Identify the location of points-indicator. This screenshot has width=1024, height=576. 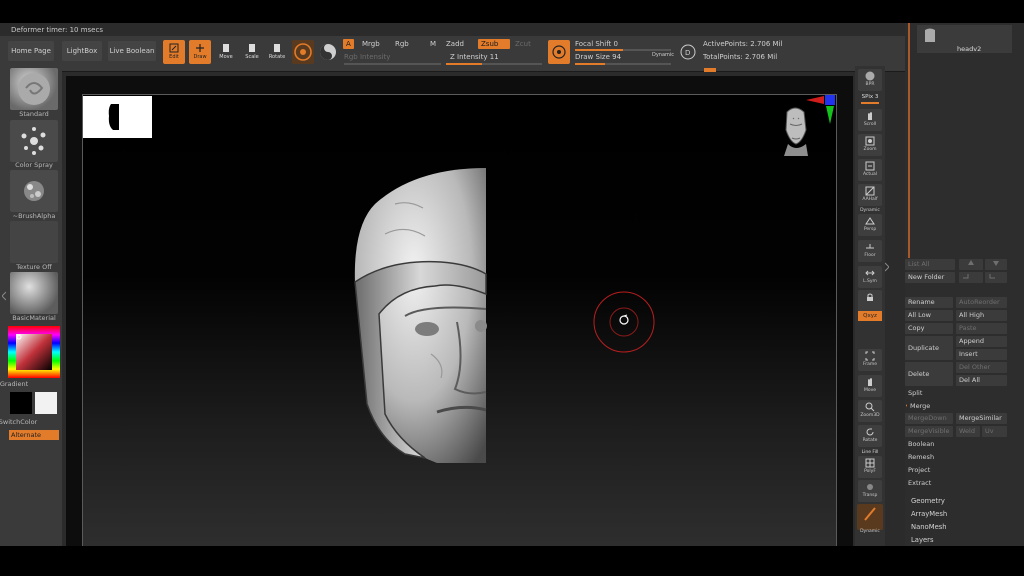
(710, 70).